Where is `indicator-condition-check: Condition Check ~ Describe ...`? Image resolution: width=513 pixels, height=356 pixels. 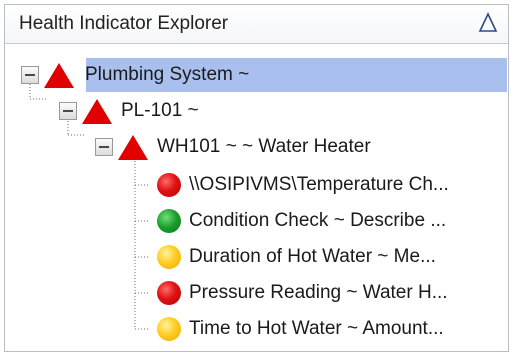
indicator-condition-check: Condition Check ~ Describe ... is located at coordinates (332, 221).